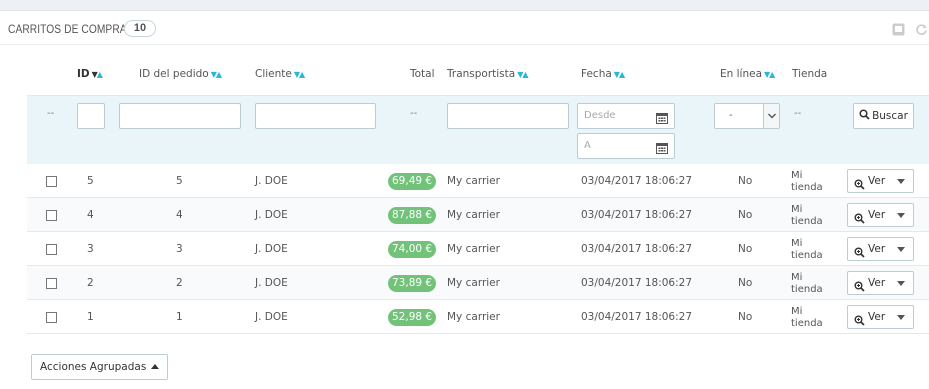  Describe the element at coordinates (464, 28) in the screenshot. I see `panel-header: CARRITOS DE COMPRA 10` at that location.